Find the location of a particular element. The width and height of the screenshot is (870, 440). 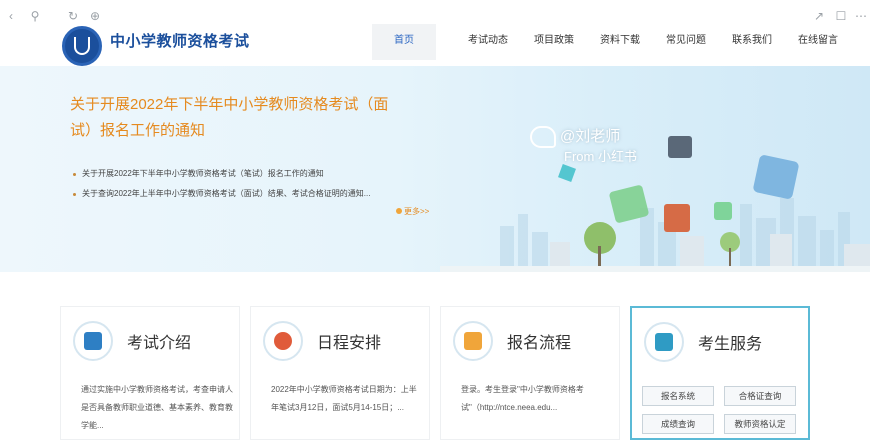

nav-home: 首页 is located at coordinates (404, 42).